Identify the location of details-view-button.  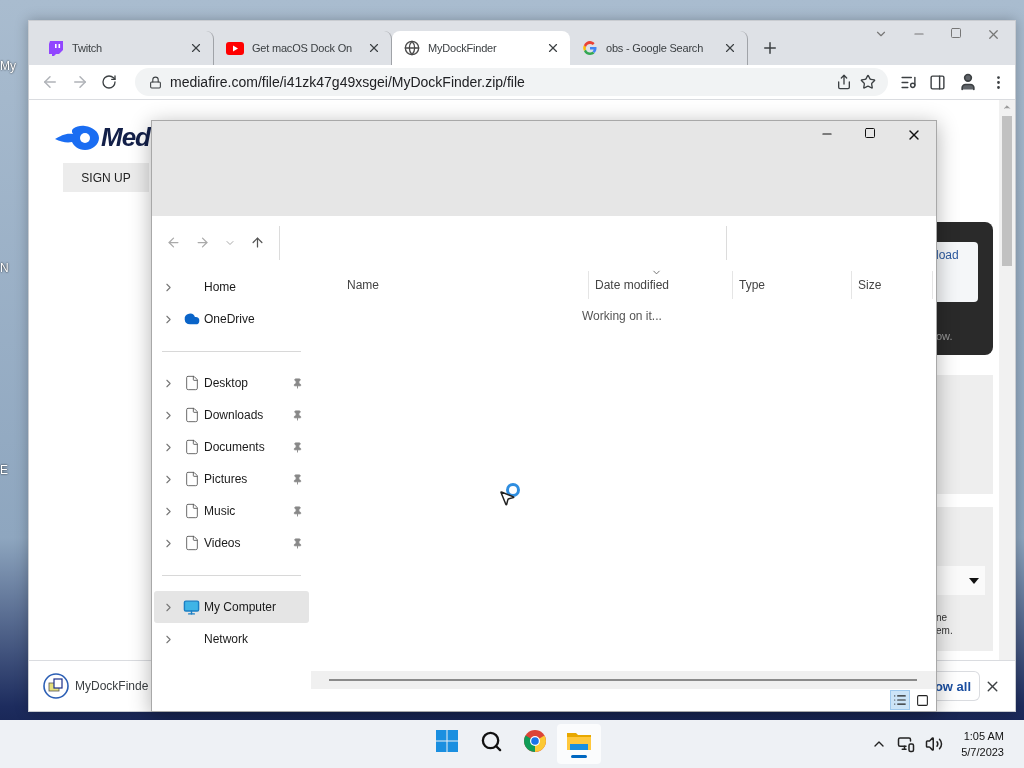
(900, 700).